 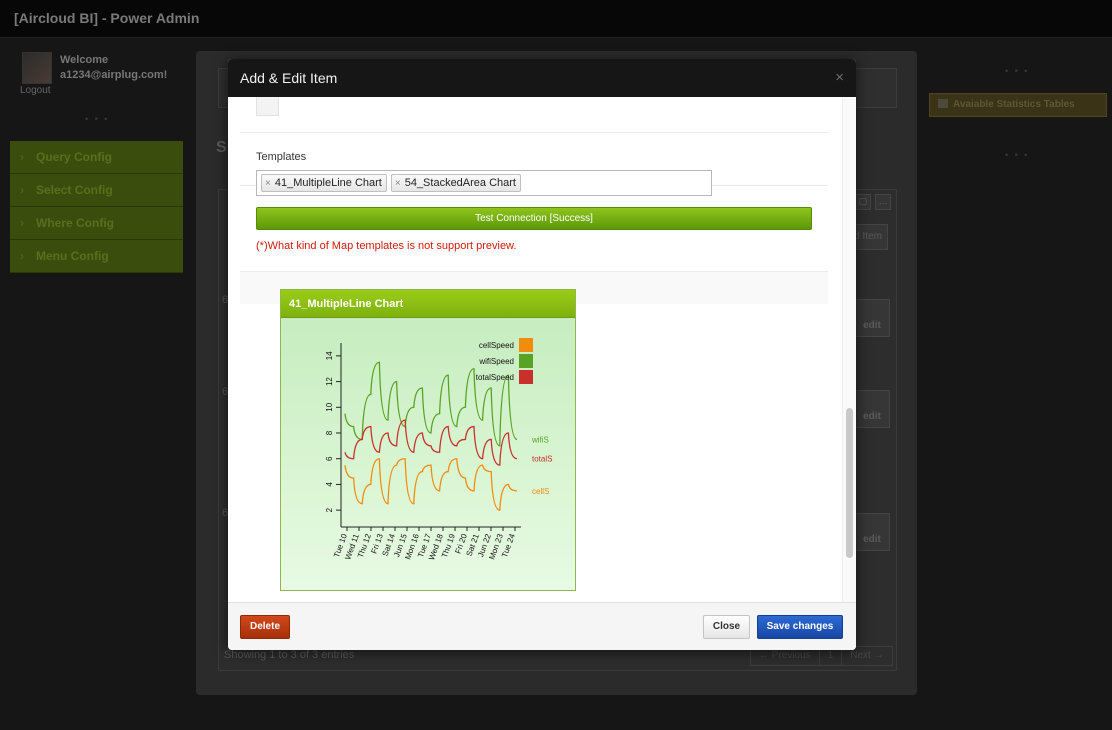 What do you see at coordinates (534, 132) in the screenshot?
I see `divider` at bounding box center [534, 132].